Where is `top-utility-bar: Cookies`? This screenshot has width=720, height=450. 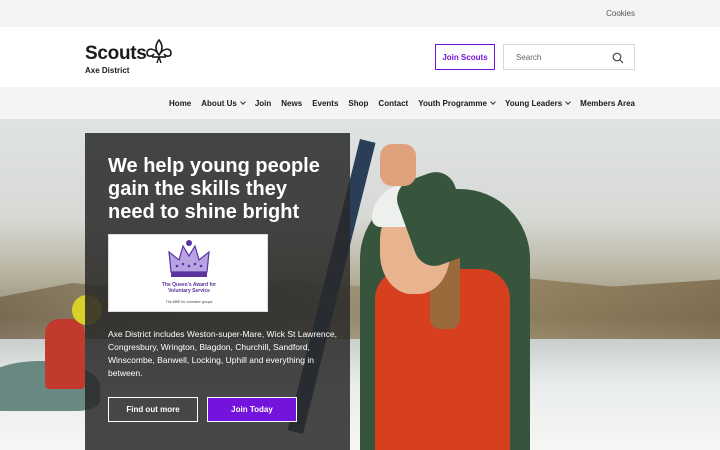 top-utility-bar: Cookies is located at coordinates (360, 13).